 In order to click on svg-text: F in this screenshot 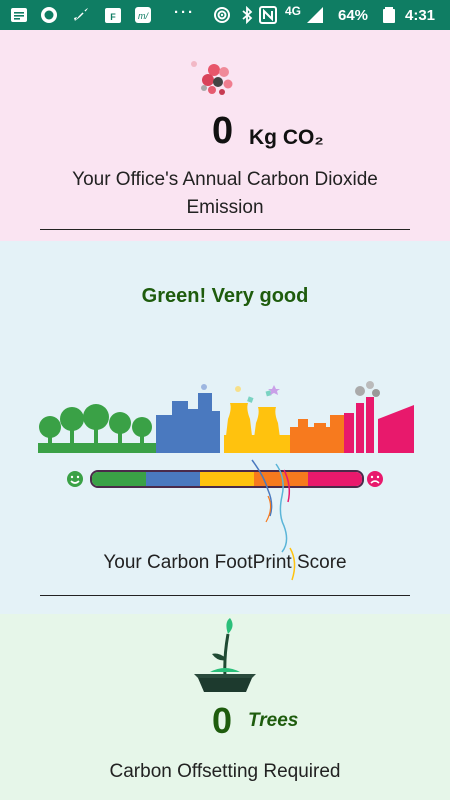, I will do `click(113, 17)`.